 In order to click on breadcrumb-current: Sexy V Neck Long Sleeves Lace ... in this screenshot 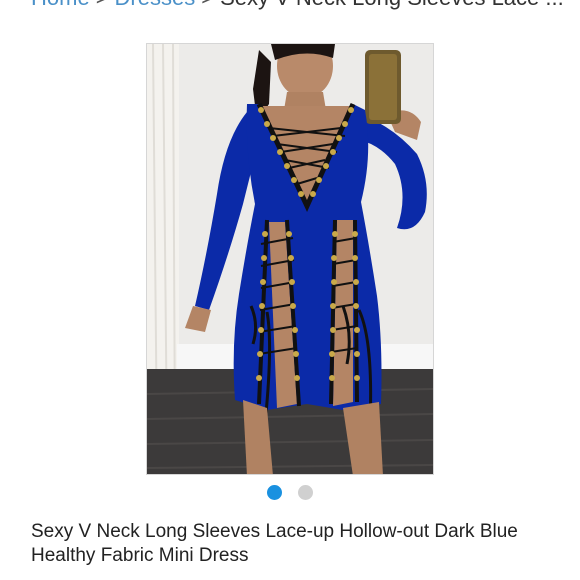, I will do `click(392, 5)`.